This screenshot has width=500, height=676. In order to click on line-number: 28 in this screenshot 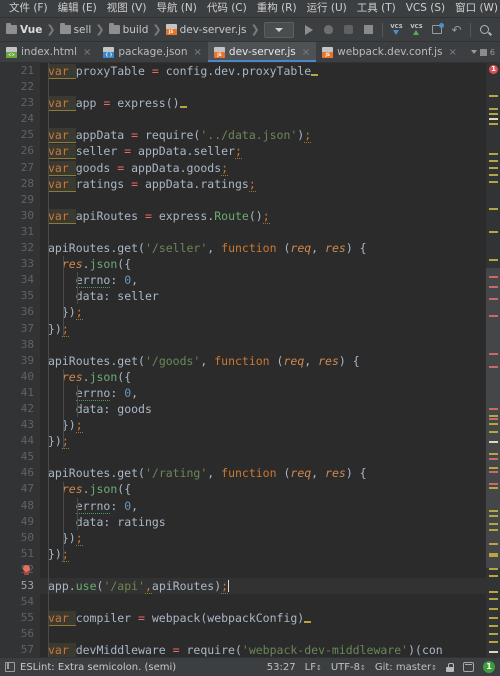, I will do `click(20, 184)`.